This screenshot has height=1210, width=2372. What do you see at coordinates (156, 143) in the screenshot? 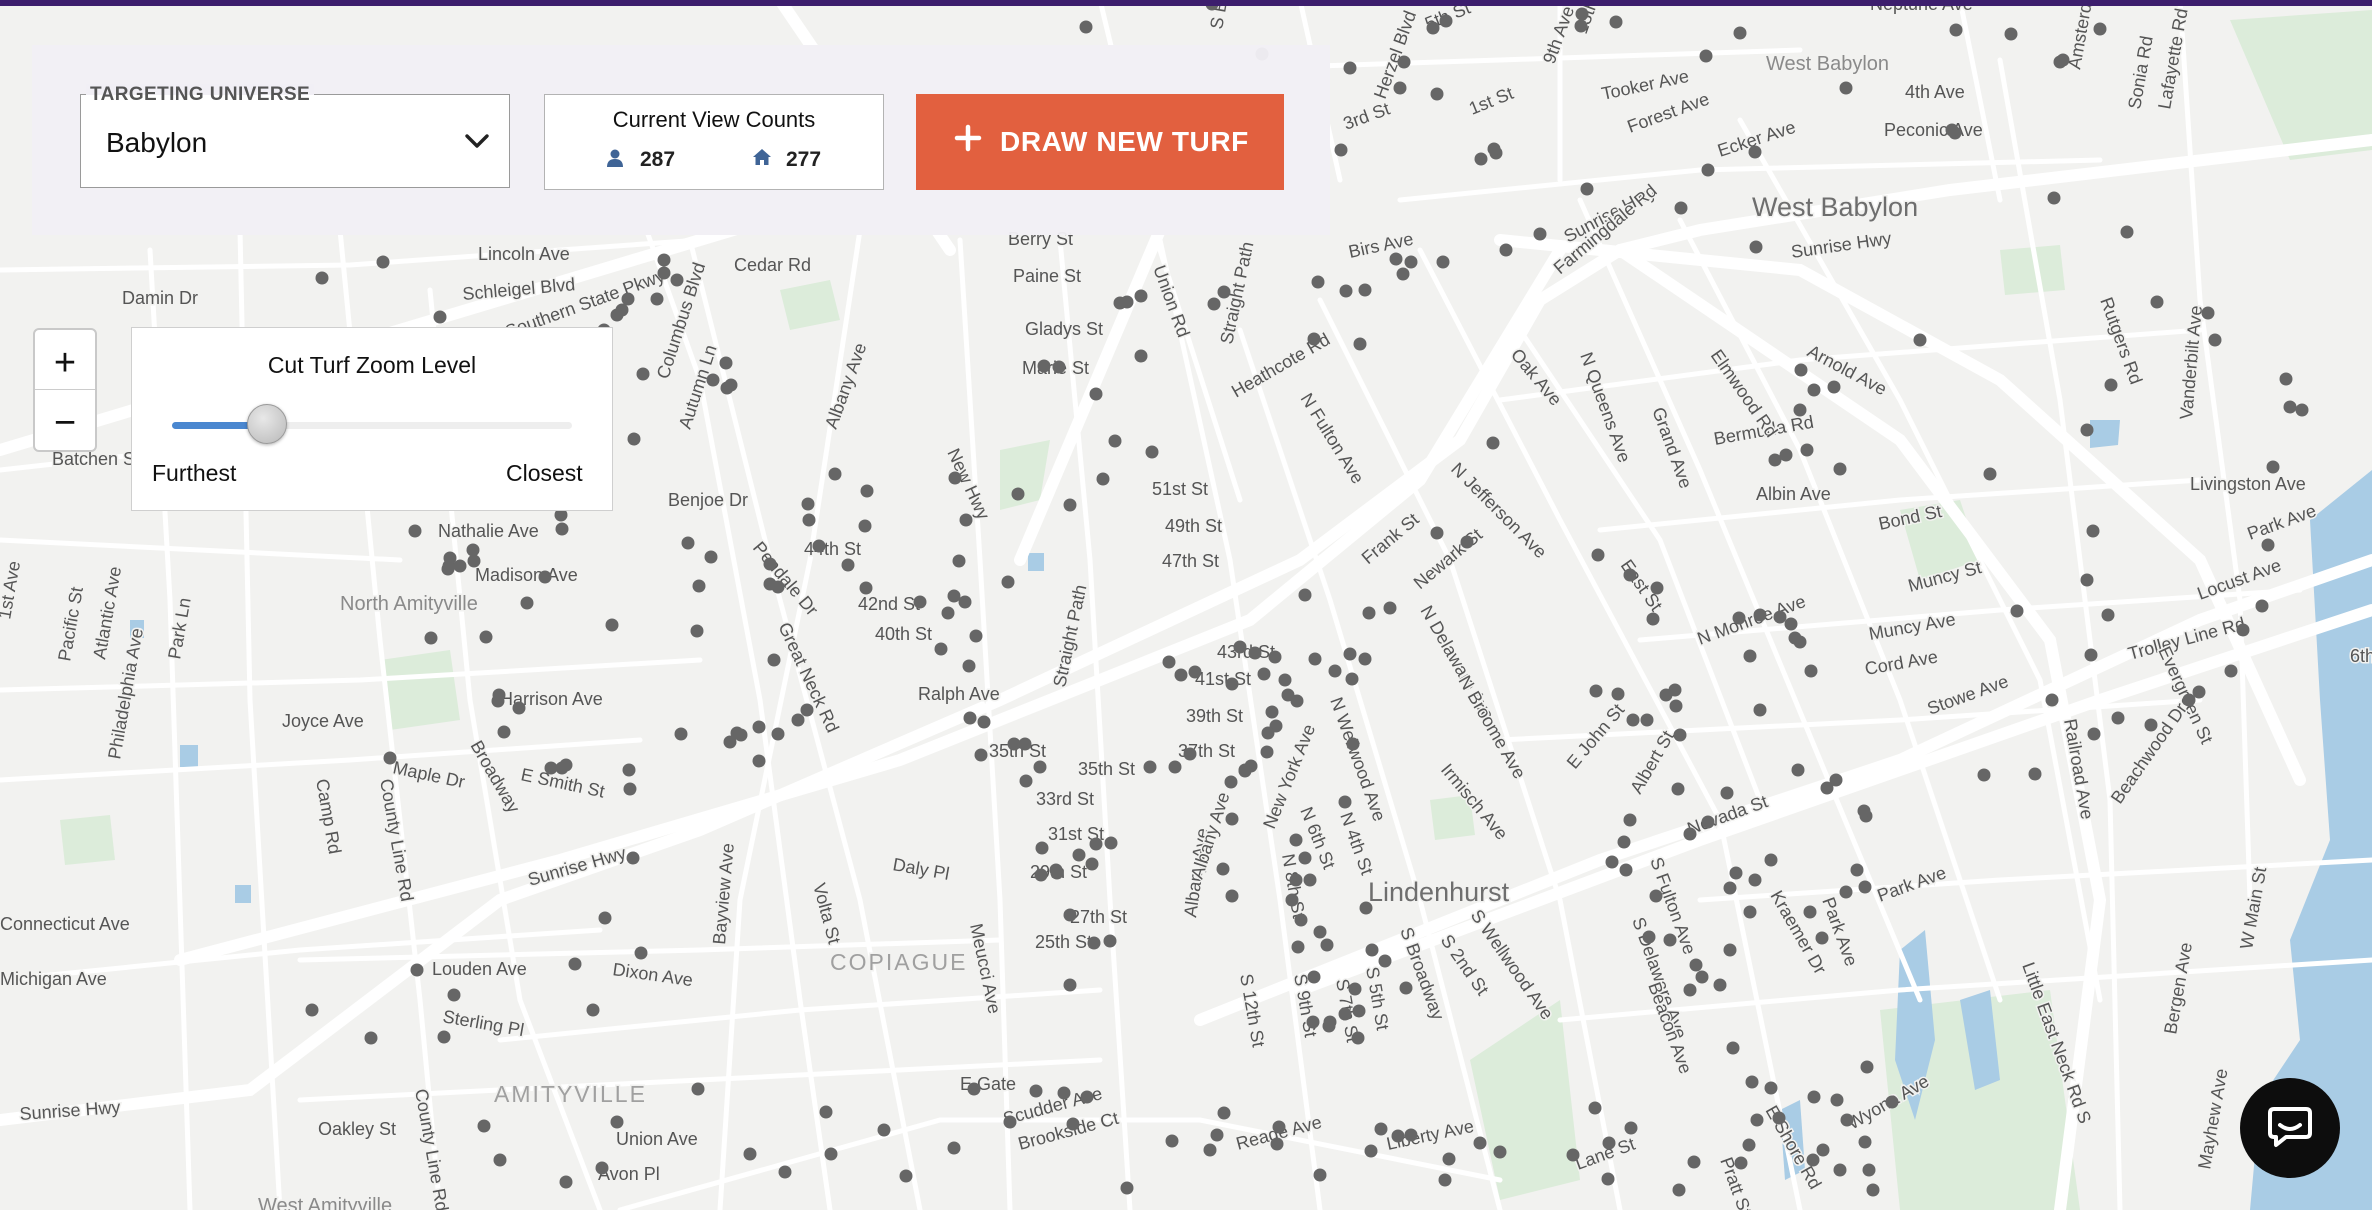
I see `targeting-universe-value: Babylon` at bounding box center [156, 143].